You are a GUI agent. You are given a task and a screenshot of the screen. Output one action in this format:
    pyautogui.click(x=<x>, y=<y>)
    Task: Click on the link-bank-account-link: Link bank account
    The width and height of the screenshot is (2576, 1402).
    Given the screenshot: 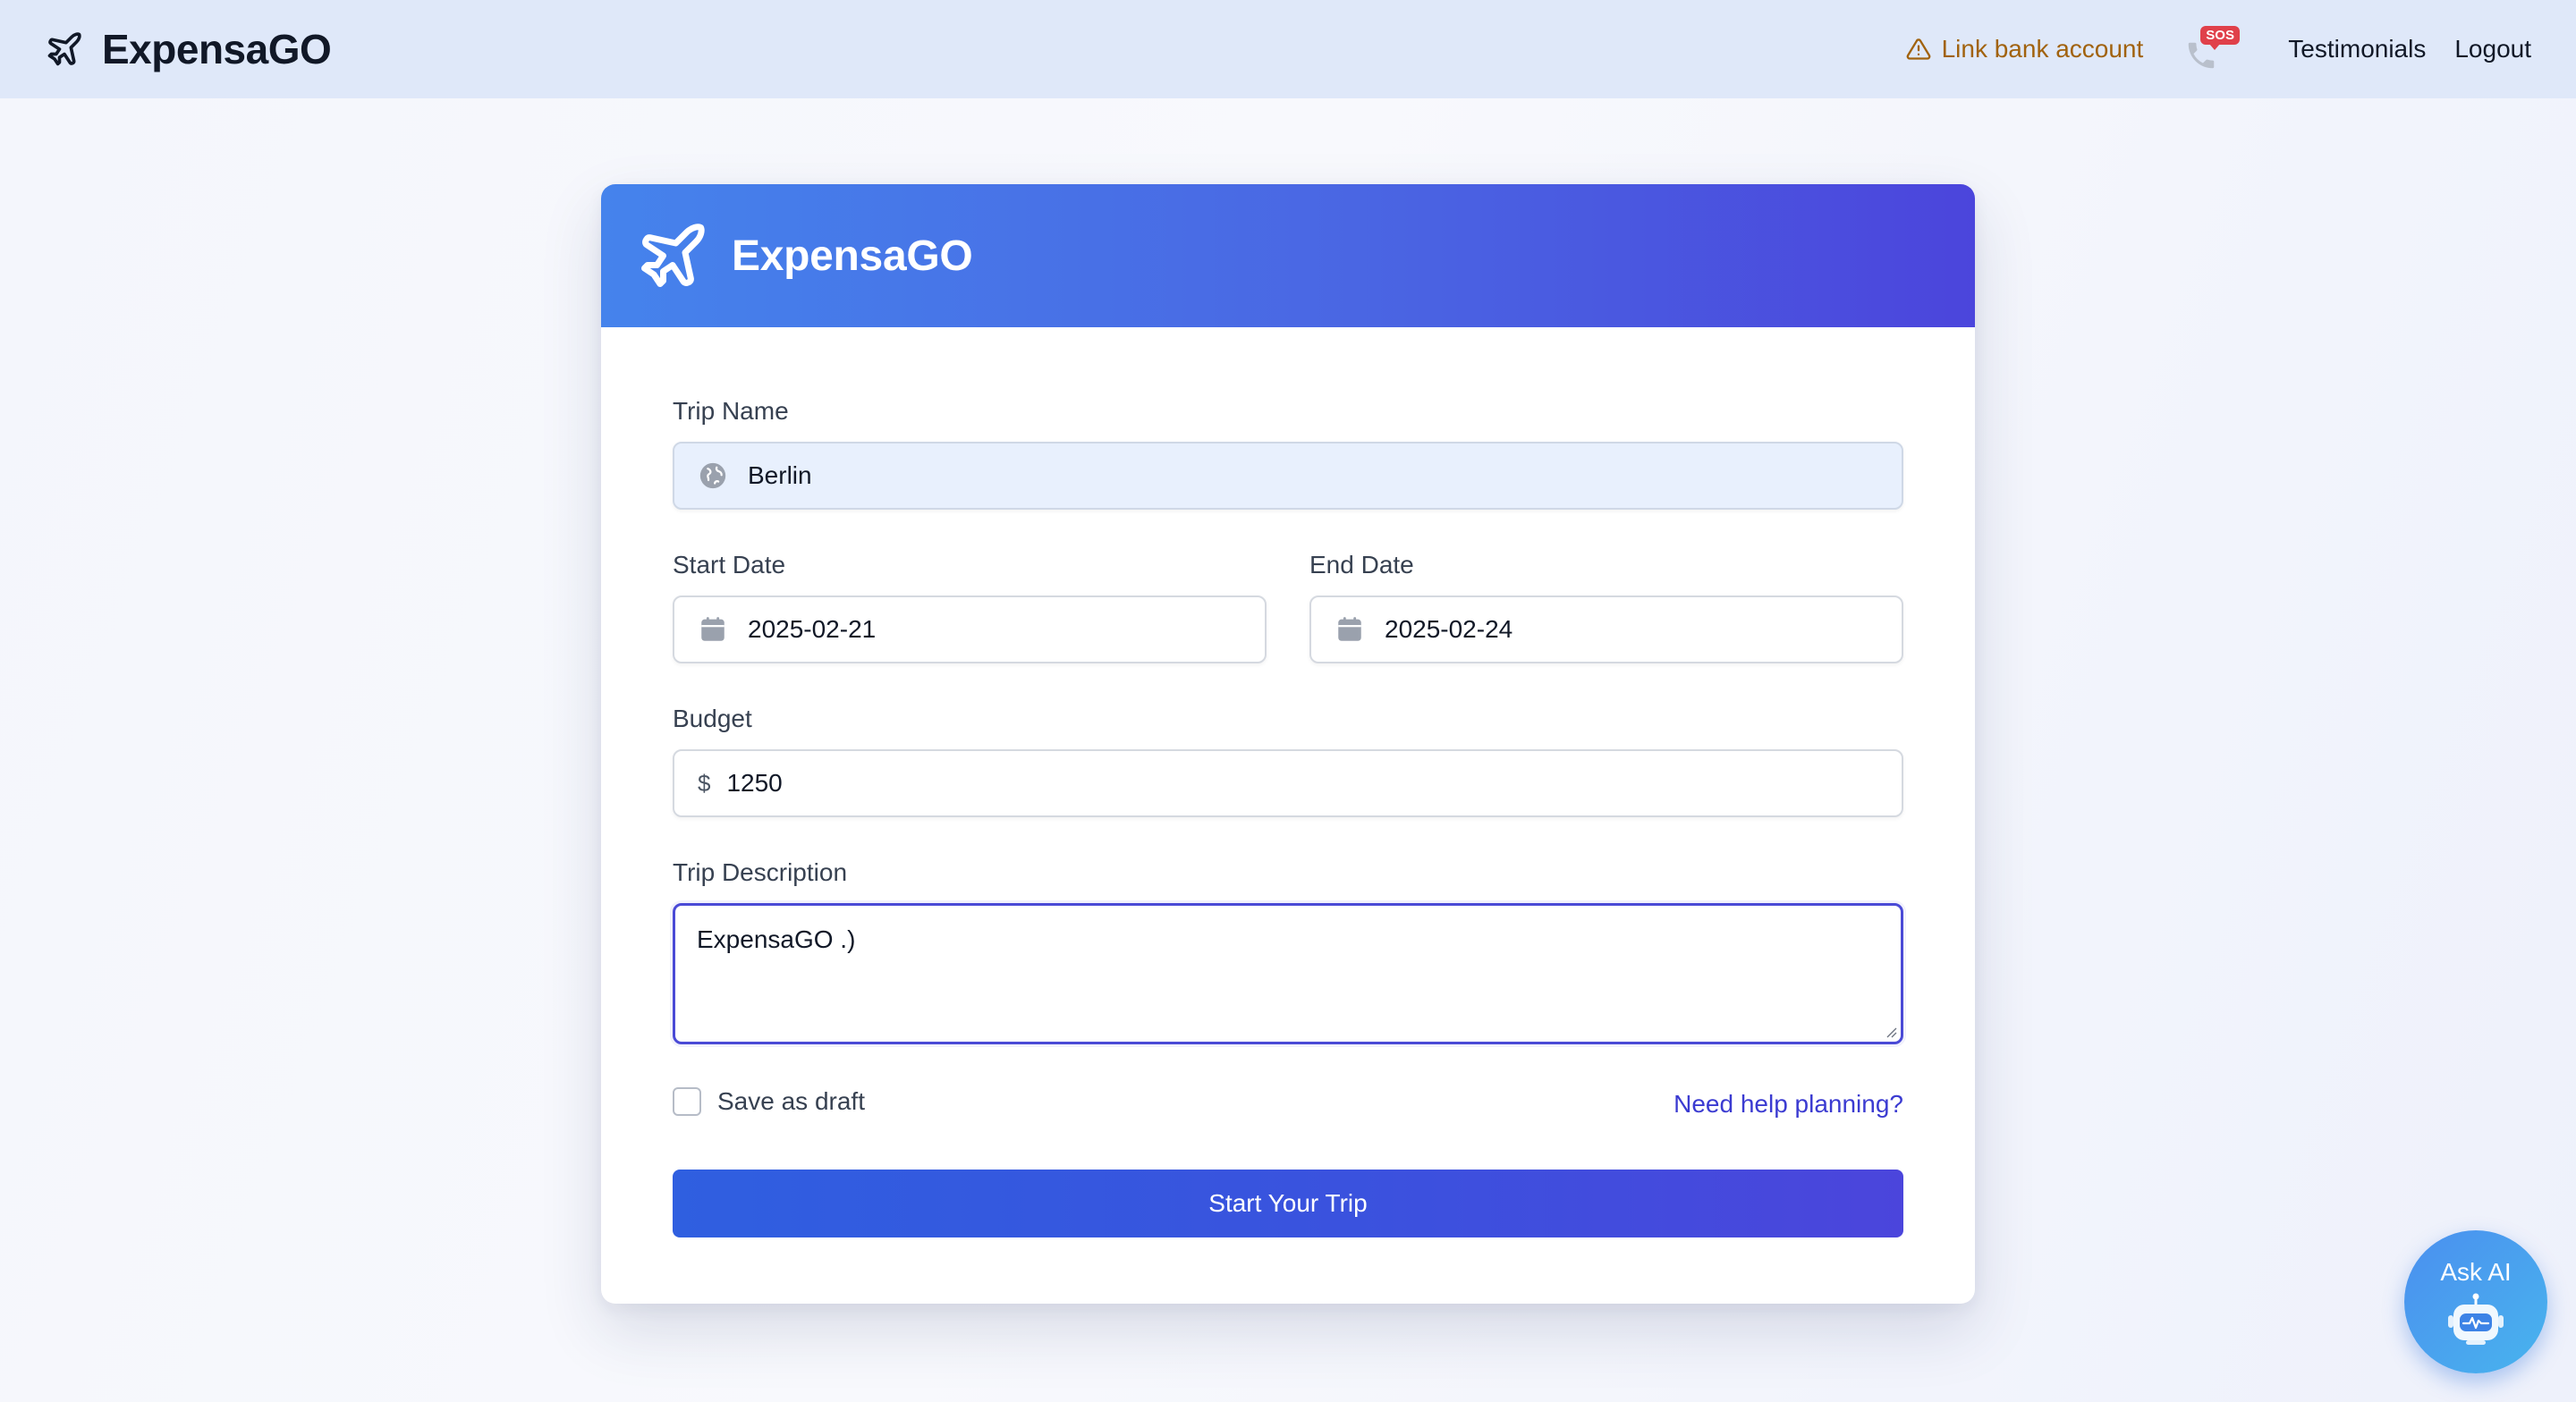 What is the action you would take?
    pyautogui.click(x=2025, y=49)
    